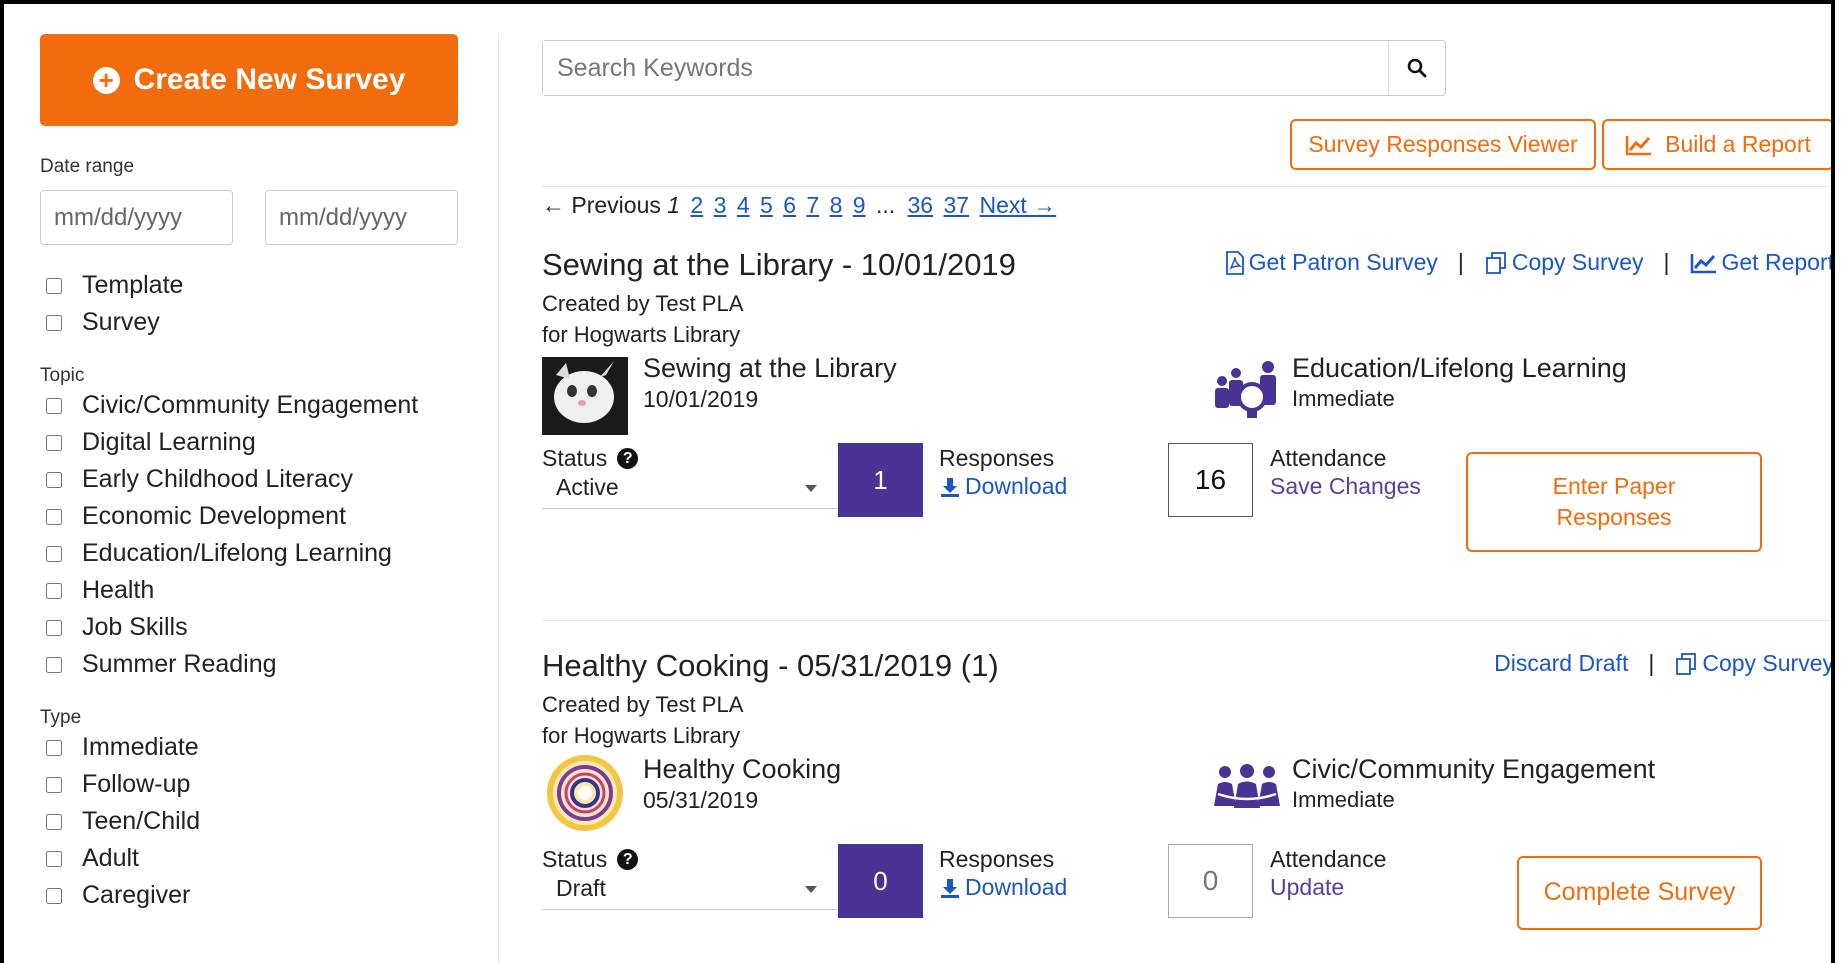 This screenshot has width=1843, height=963. Describe the element at coordinates (250, 664) in the screenshot. I see `filter-topic-summer-reading: Summer Reading` at that location.